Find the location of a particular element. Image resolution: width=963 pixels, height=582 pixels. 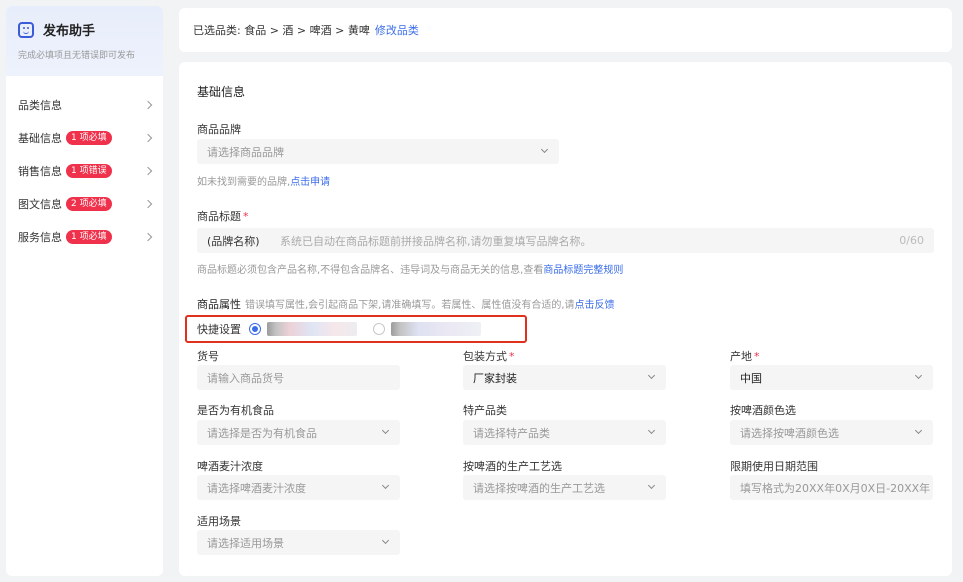

packaging-label-text: 包装方式 is located at coordinates (485, 356).